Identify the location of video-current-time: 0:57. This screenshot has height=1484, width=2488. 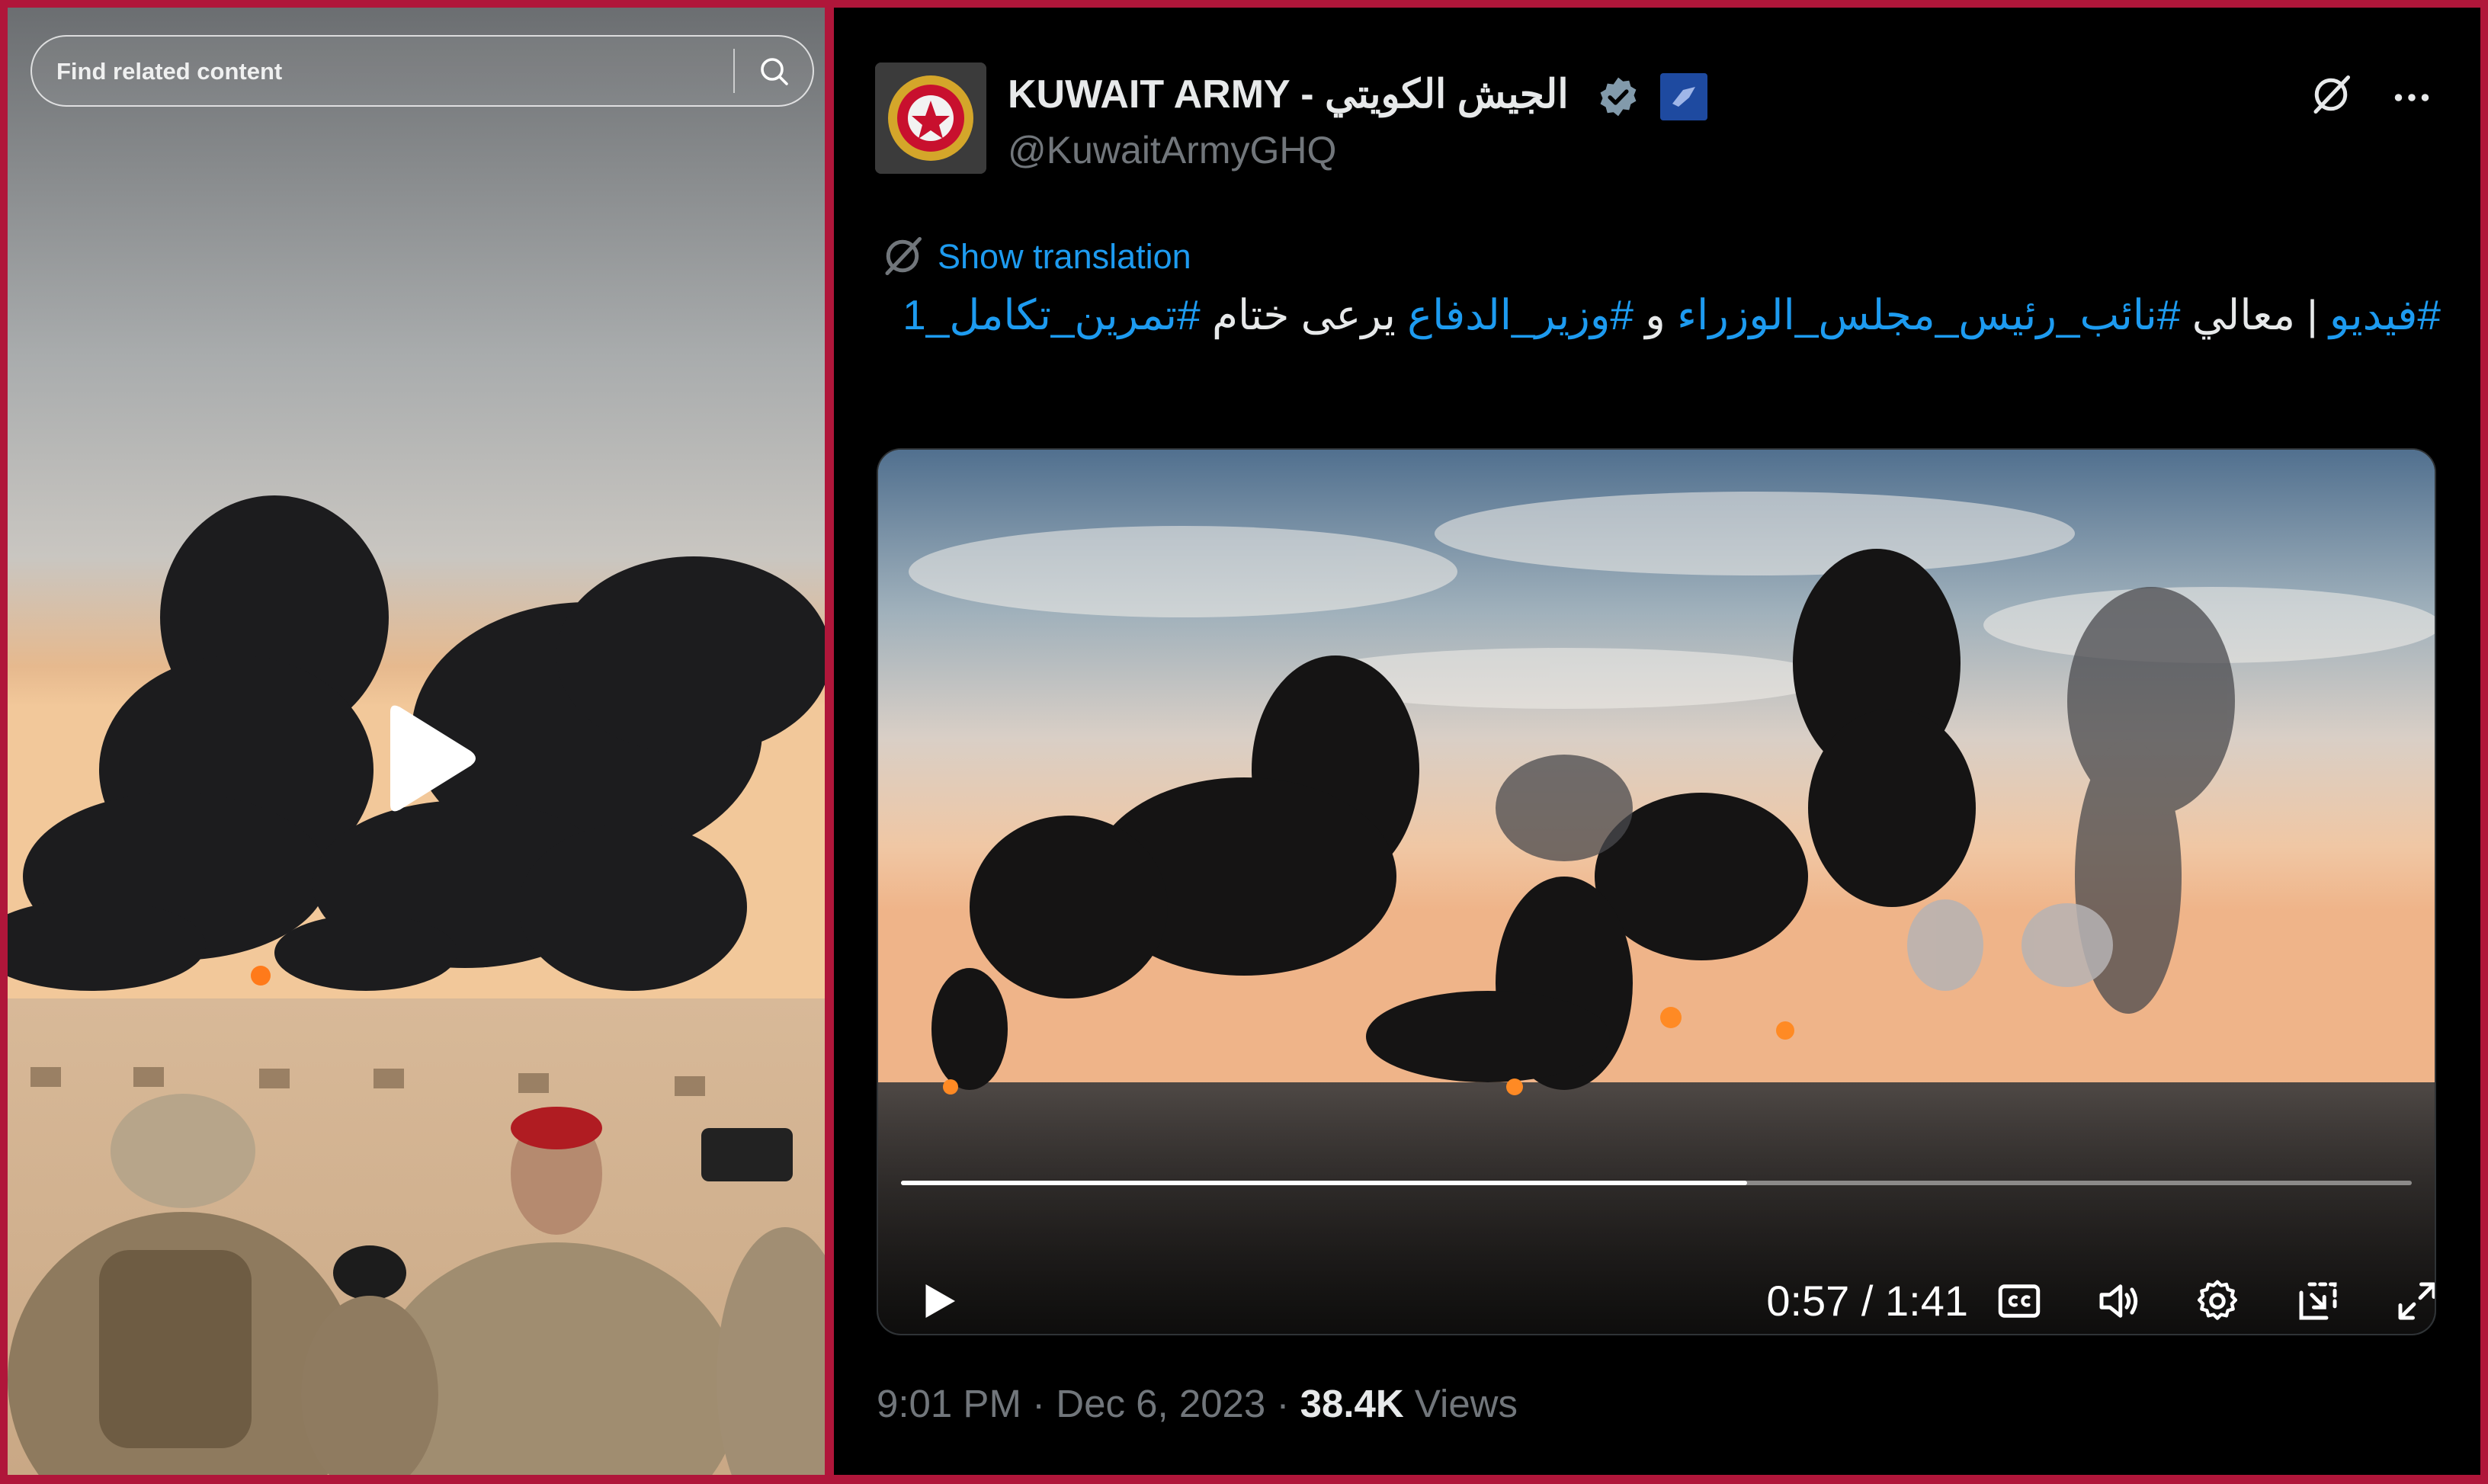
(1808, 1301).